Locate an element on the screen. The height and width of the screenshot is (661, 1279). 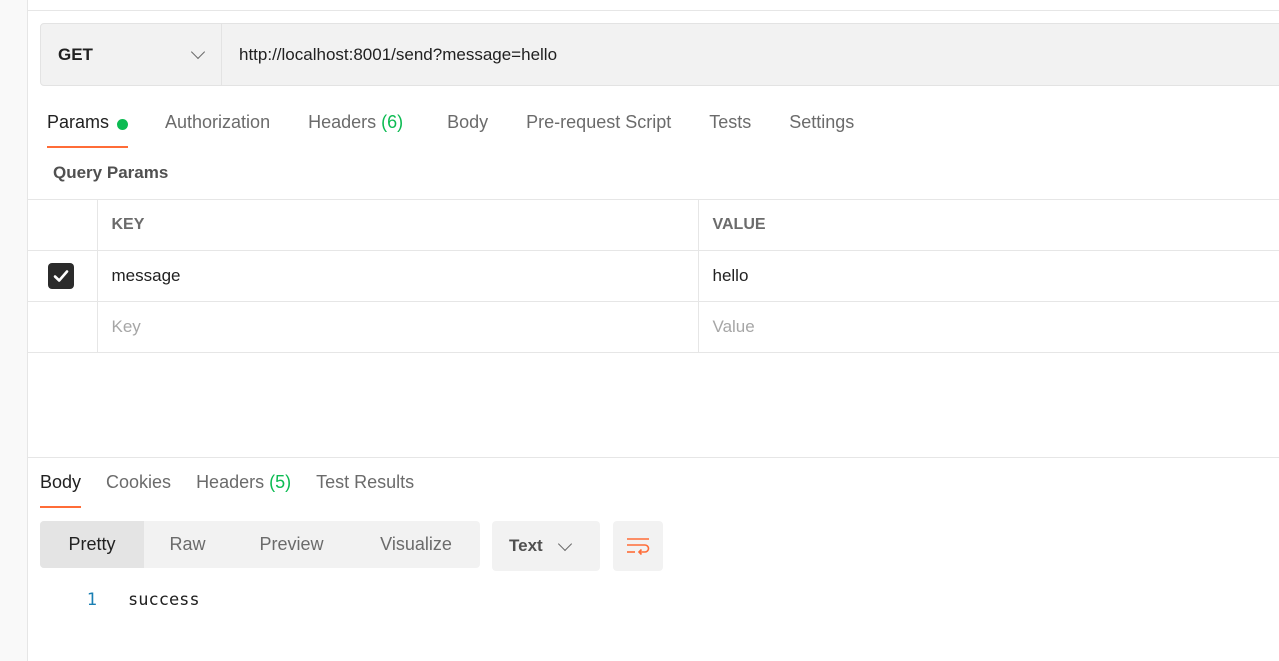
url-bar: GET is located at coordinates (659, 54).